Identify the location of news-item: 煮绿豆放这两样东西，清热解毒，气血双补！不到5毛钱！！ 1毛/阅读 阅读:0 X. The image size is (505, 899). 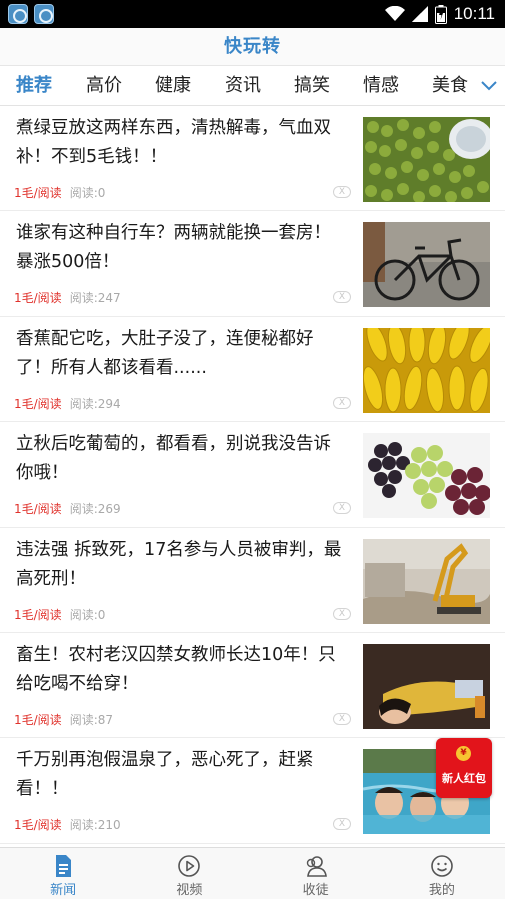
(252, 159).